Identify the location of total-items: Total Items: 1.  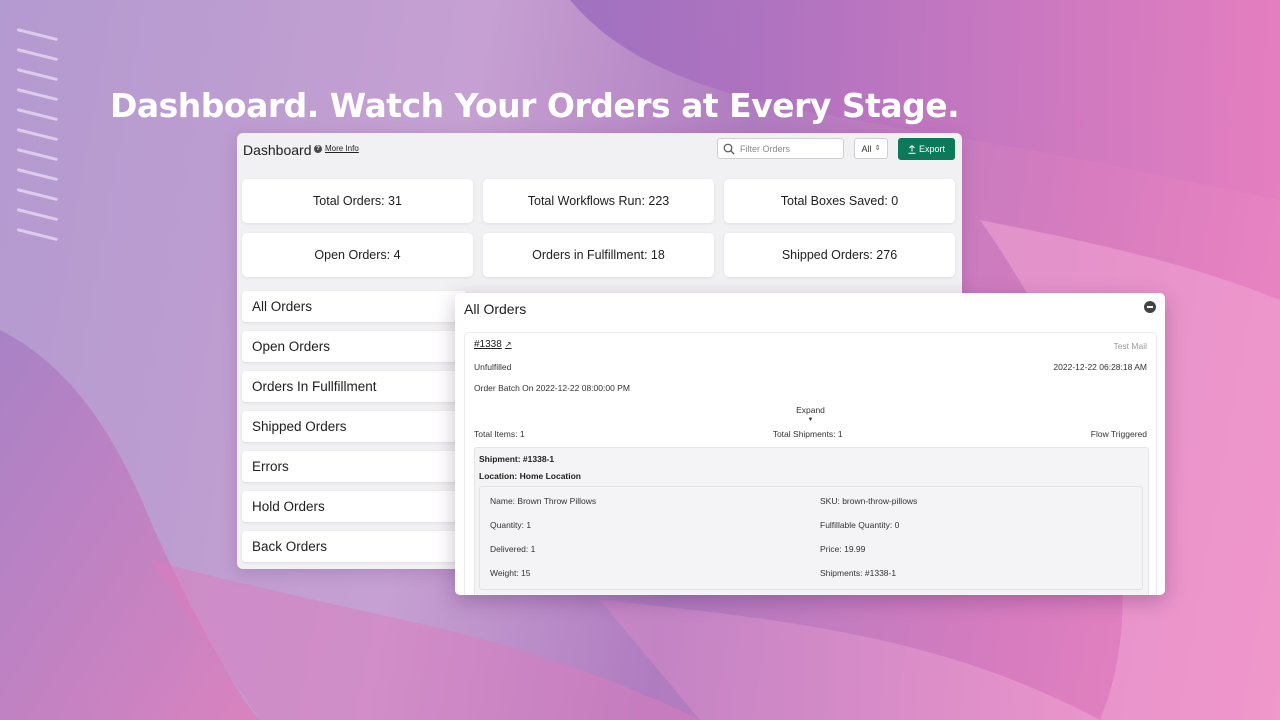
(499, 434).